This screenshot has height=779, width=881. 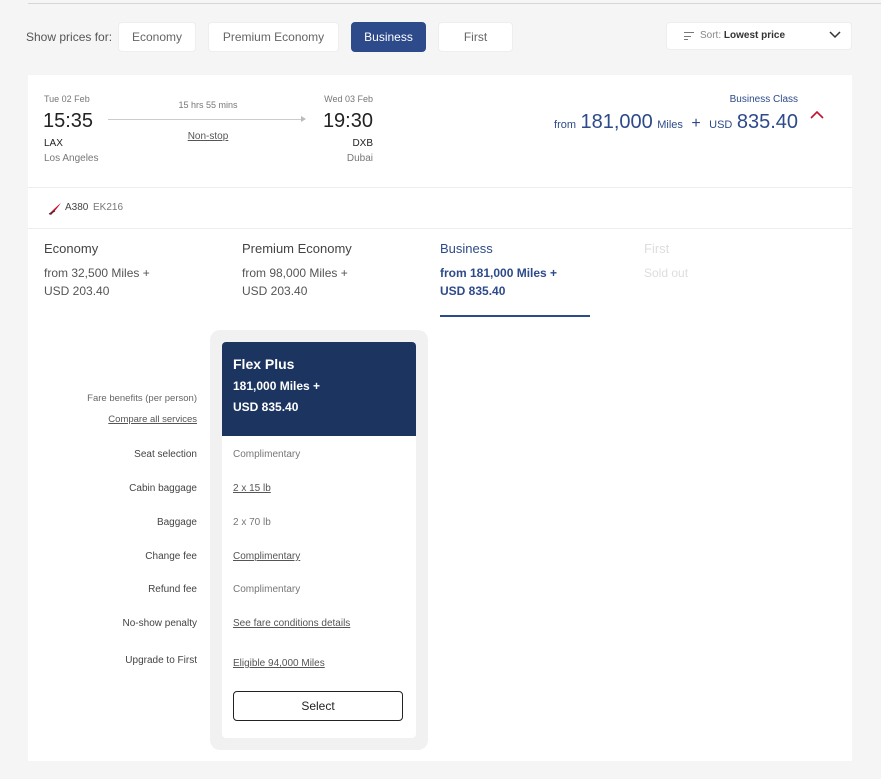 I want to click on chevron-up-icon, so click(x=817, y=115).